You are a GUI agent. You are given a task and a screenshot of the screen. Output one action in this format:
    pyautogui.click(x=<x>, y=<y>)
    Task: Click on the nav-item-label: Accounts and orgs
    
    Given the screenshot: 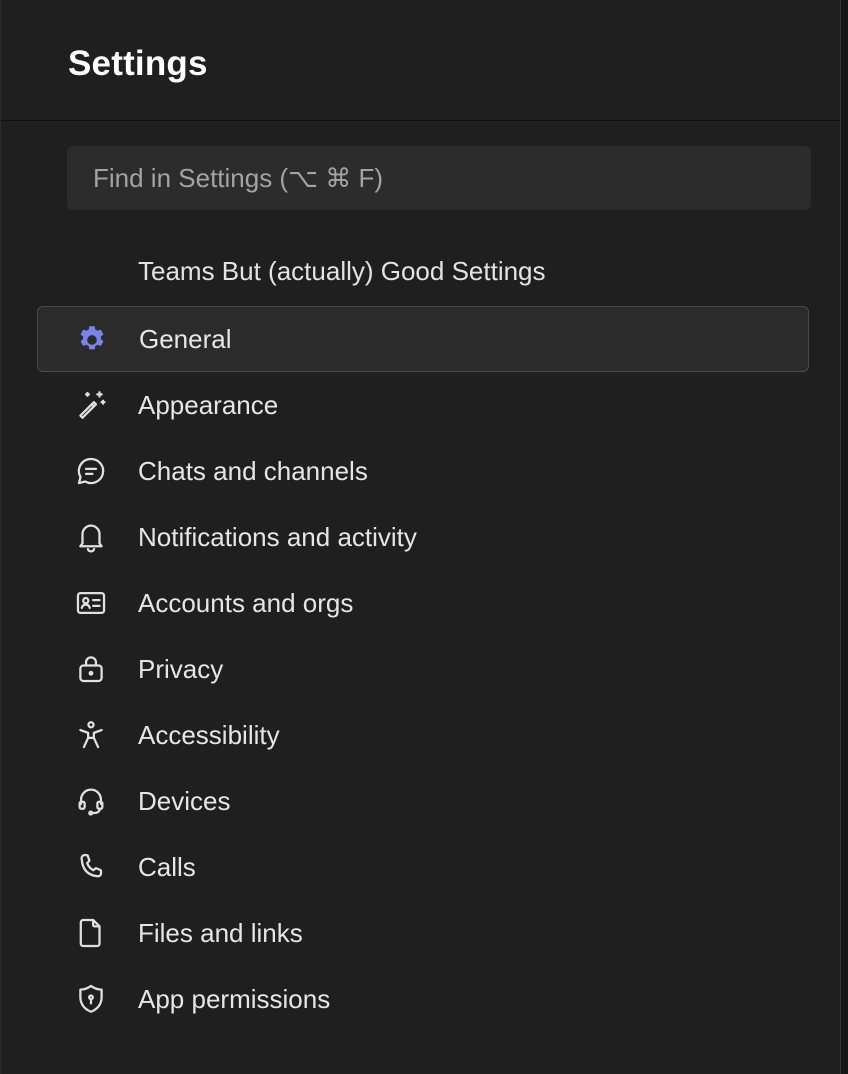 What is the action you would take?
    pyautogui.click(x=246, y=602)
    